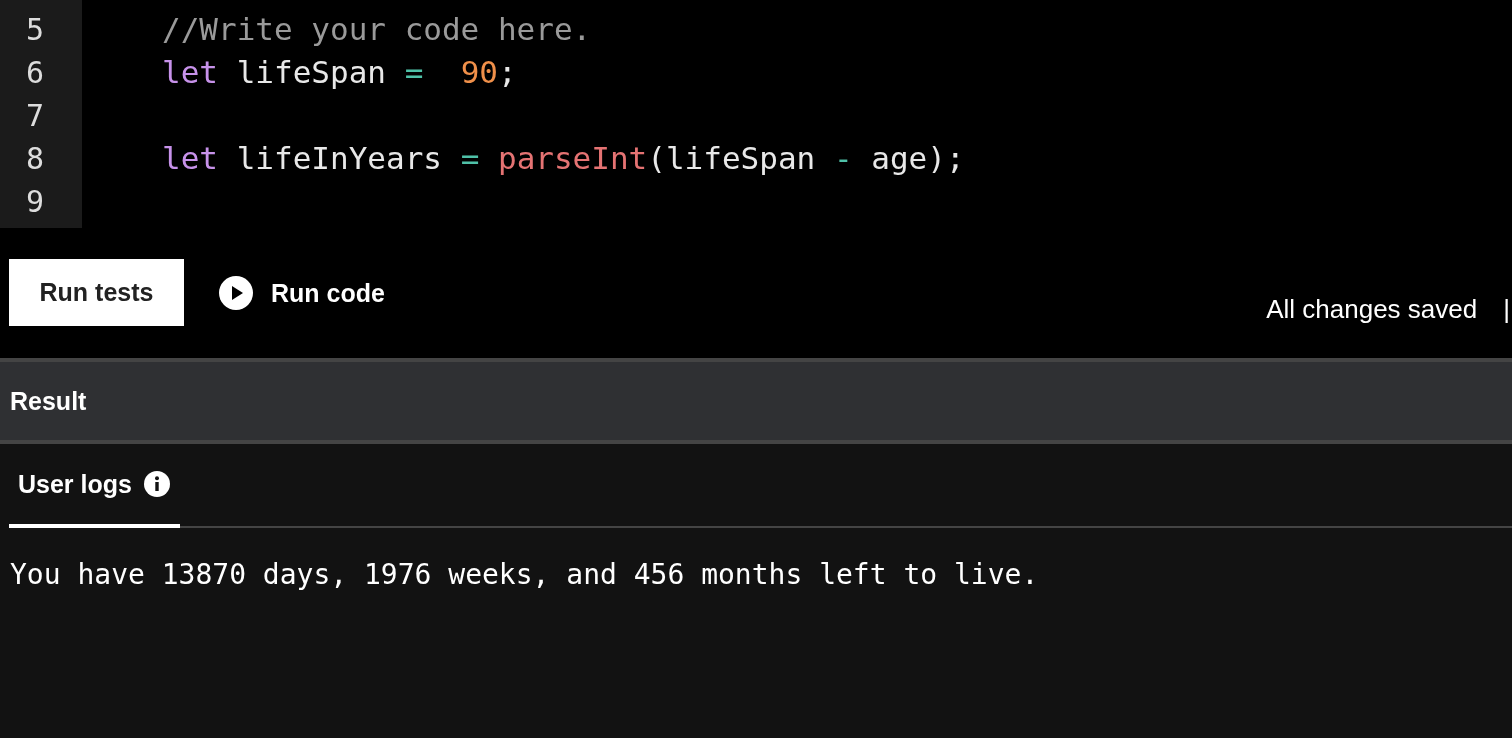 This screenshot has width=1512, height=738. What do you see at coordinates (1372, 309) in the screenshot?
I see `save-status: All changes saved` at bounding box center [1372, 309].